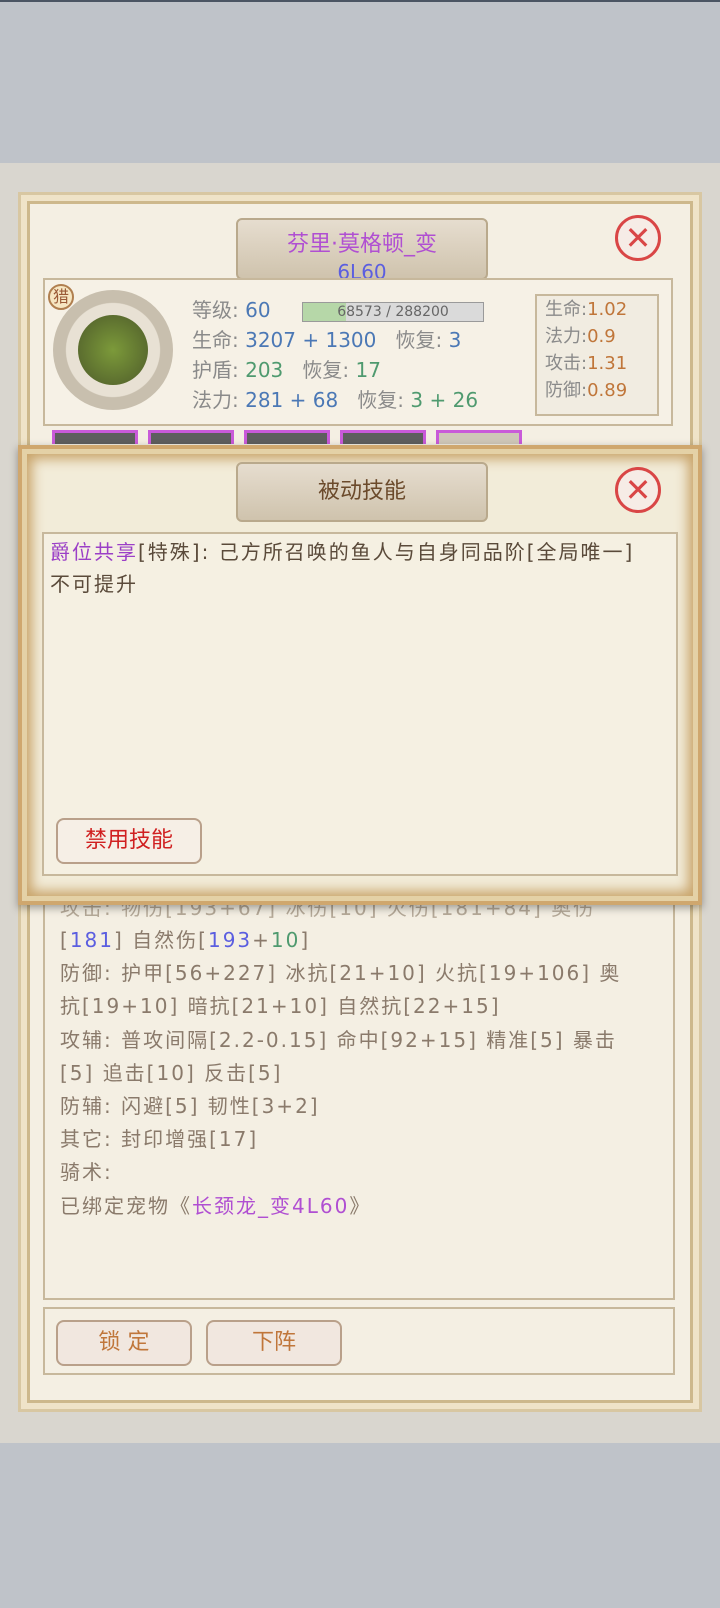 The width and height of the screenshot is (720, 1608). What do you see at coordinates (94, 584) in the screenshot?
I see `skill-note: 不可提升` at bounding box center [94, 584].